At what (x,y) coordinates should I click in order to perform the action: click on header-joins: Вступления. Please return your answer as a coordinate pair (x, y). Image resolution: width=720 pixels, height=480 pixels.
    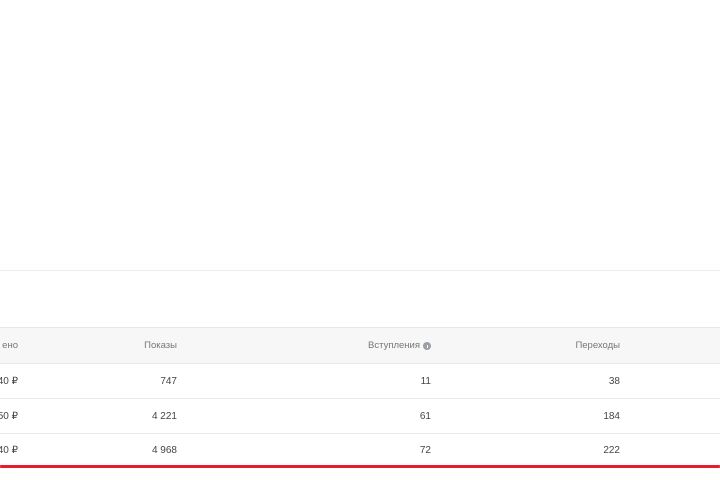
    Looking at the image, I should click on (365, 345).